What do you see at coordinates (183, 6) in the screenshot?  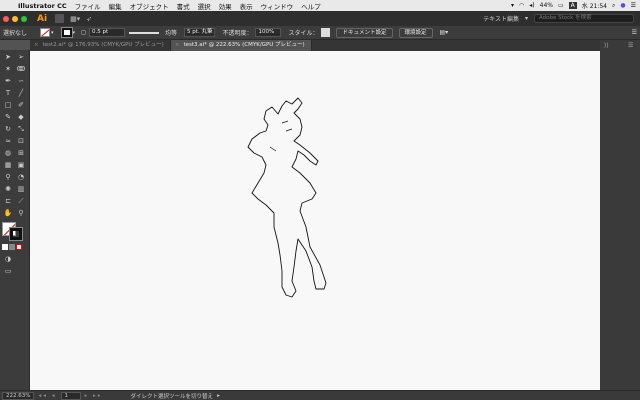 I see `menu-type: 書式` at bounding box center [183, 6].